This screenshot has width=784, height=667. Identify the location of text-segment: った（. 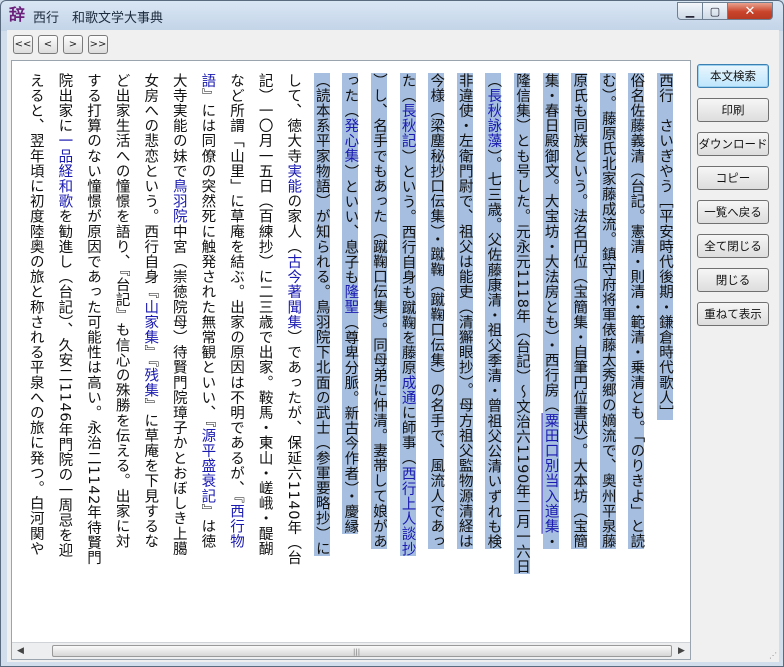
(350, 96).